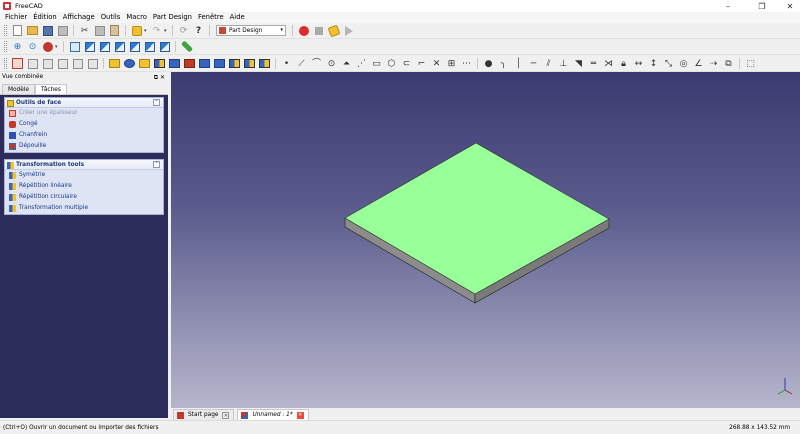 This screenshot has width=800, height=434. What do you see at coordinates (120, 47) in the screenshot?
I see `view-right-icon` at bounding box center [120, 47].